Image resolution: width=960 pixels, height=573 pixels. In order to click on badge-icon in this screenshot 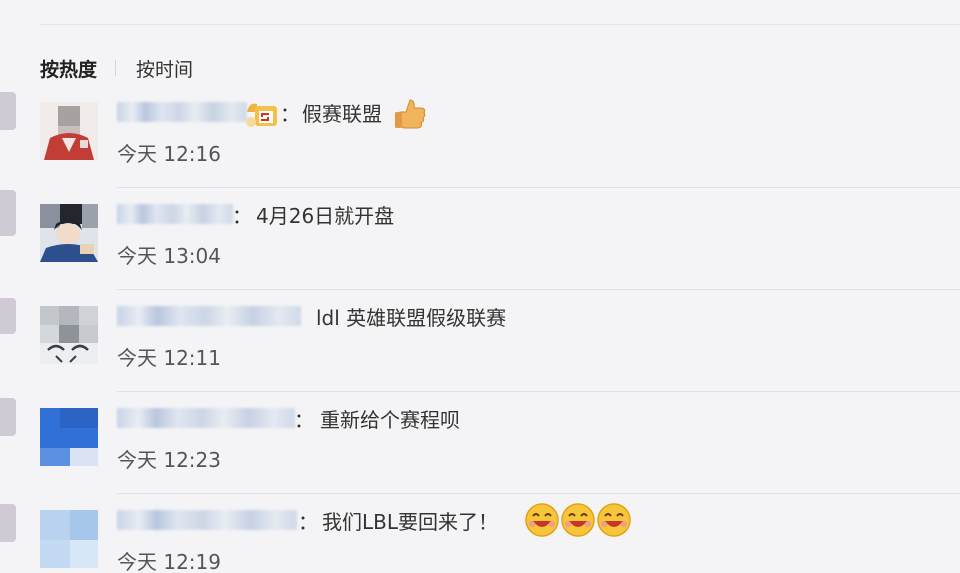, I will do `click(261, 116)`.